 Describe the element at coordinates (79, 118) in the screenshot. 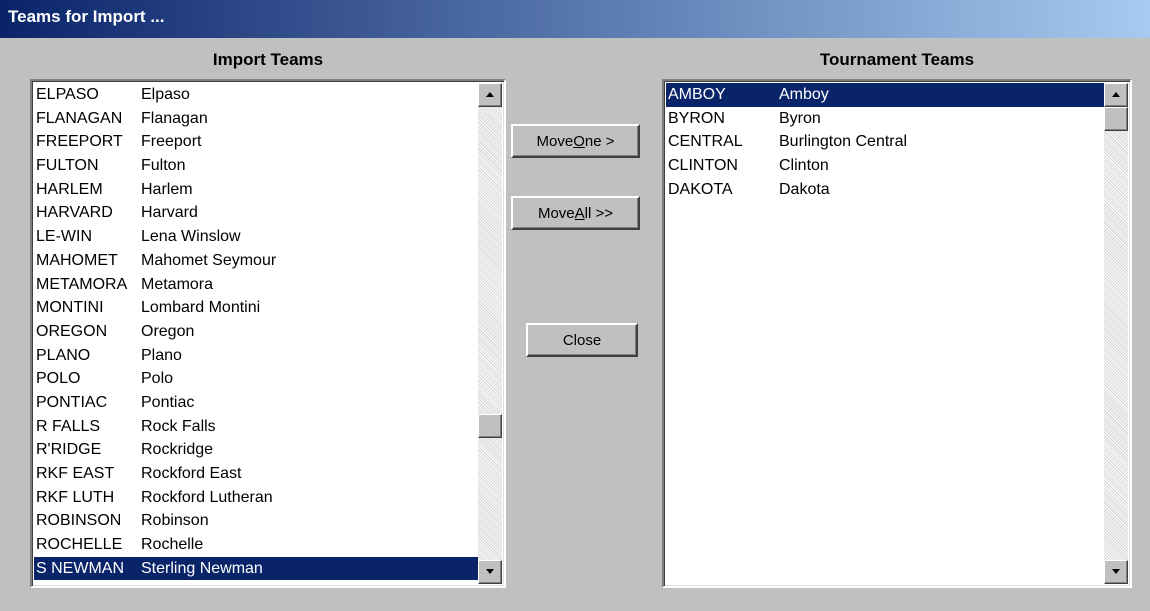

I see `team-code: FLANAGAN` at that location.